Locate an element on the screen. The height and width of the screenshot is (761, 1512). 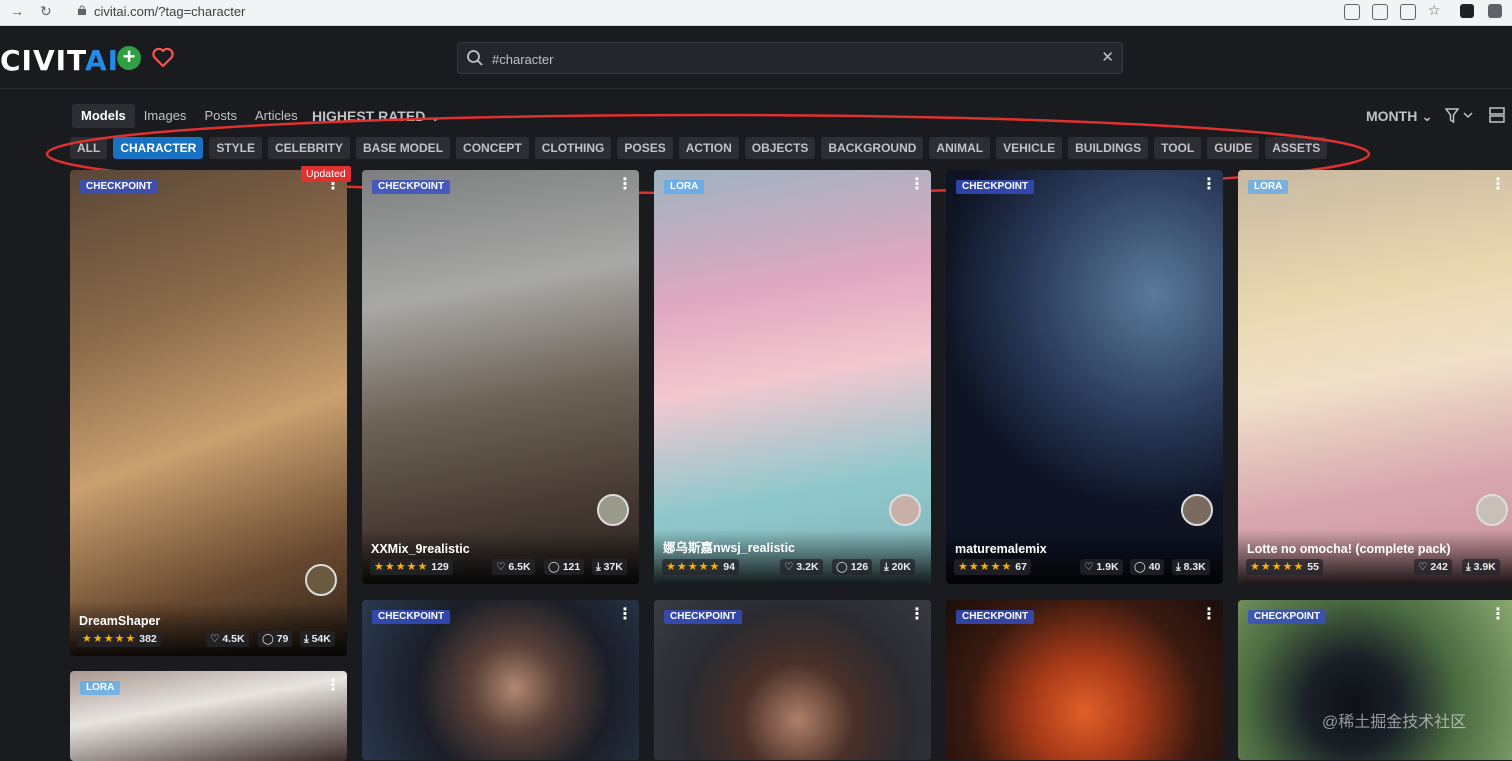
chip-celebrity: CELEBRITY is located at coordinates (309, 148).